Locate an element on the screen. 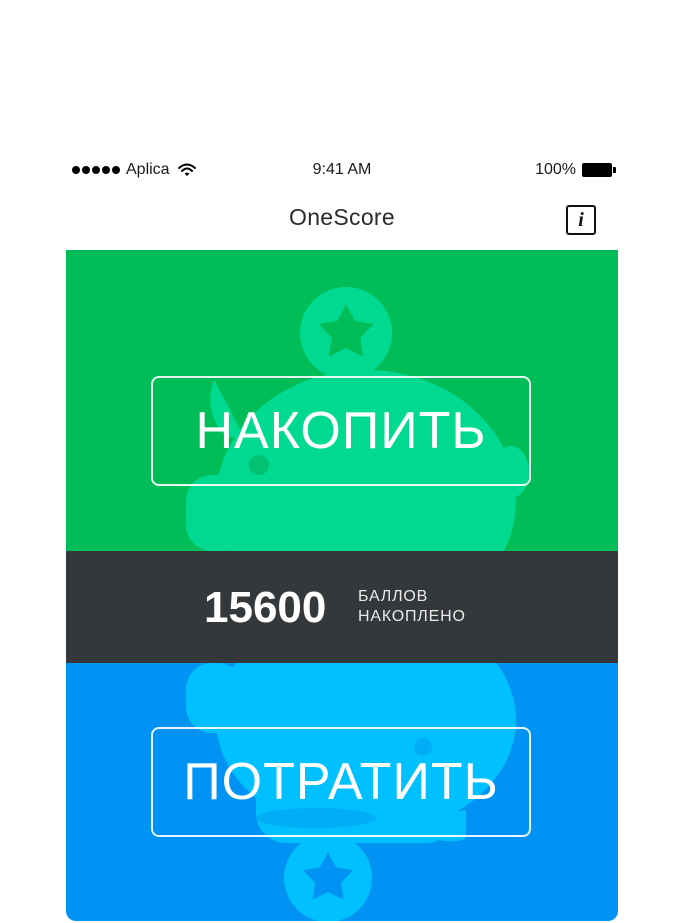 This screenshot has height=923, width=678. spend-button-label: ПОТРАТИТЬ is located at coordinates (341, 782).